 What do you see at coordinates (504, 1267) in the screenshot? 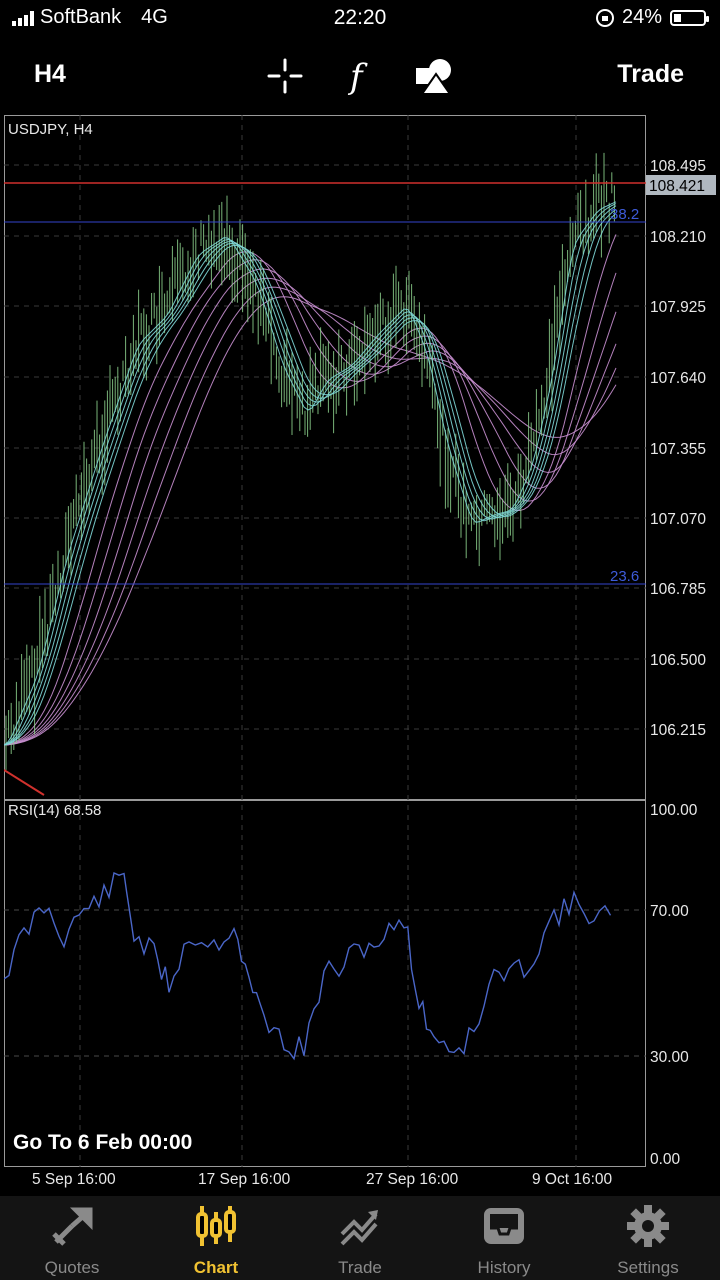
I see `tab-label: History` at bounding box center [504, 1267].